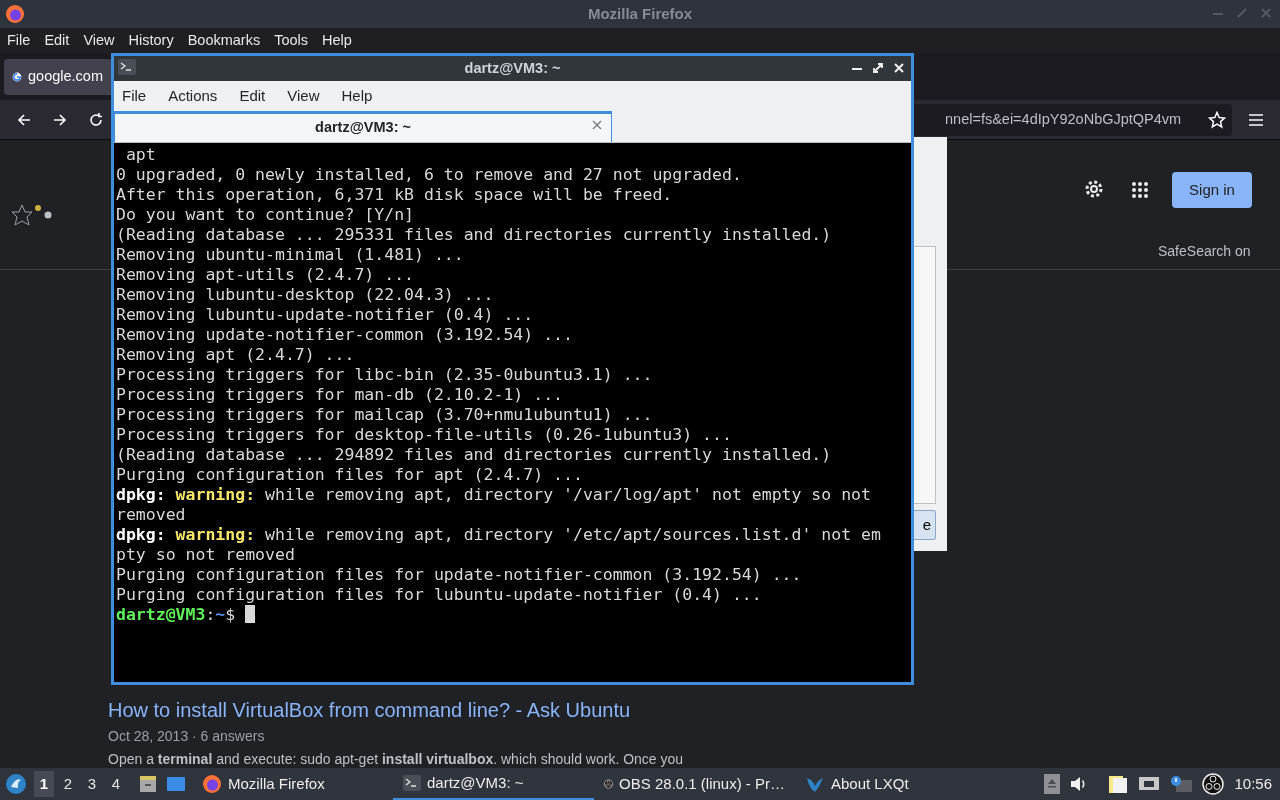  Describe the element at coordinates (16, 784) in the screenshot. I see `start-menu-icon` at that location.